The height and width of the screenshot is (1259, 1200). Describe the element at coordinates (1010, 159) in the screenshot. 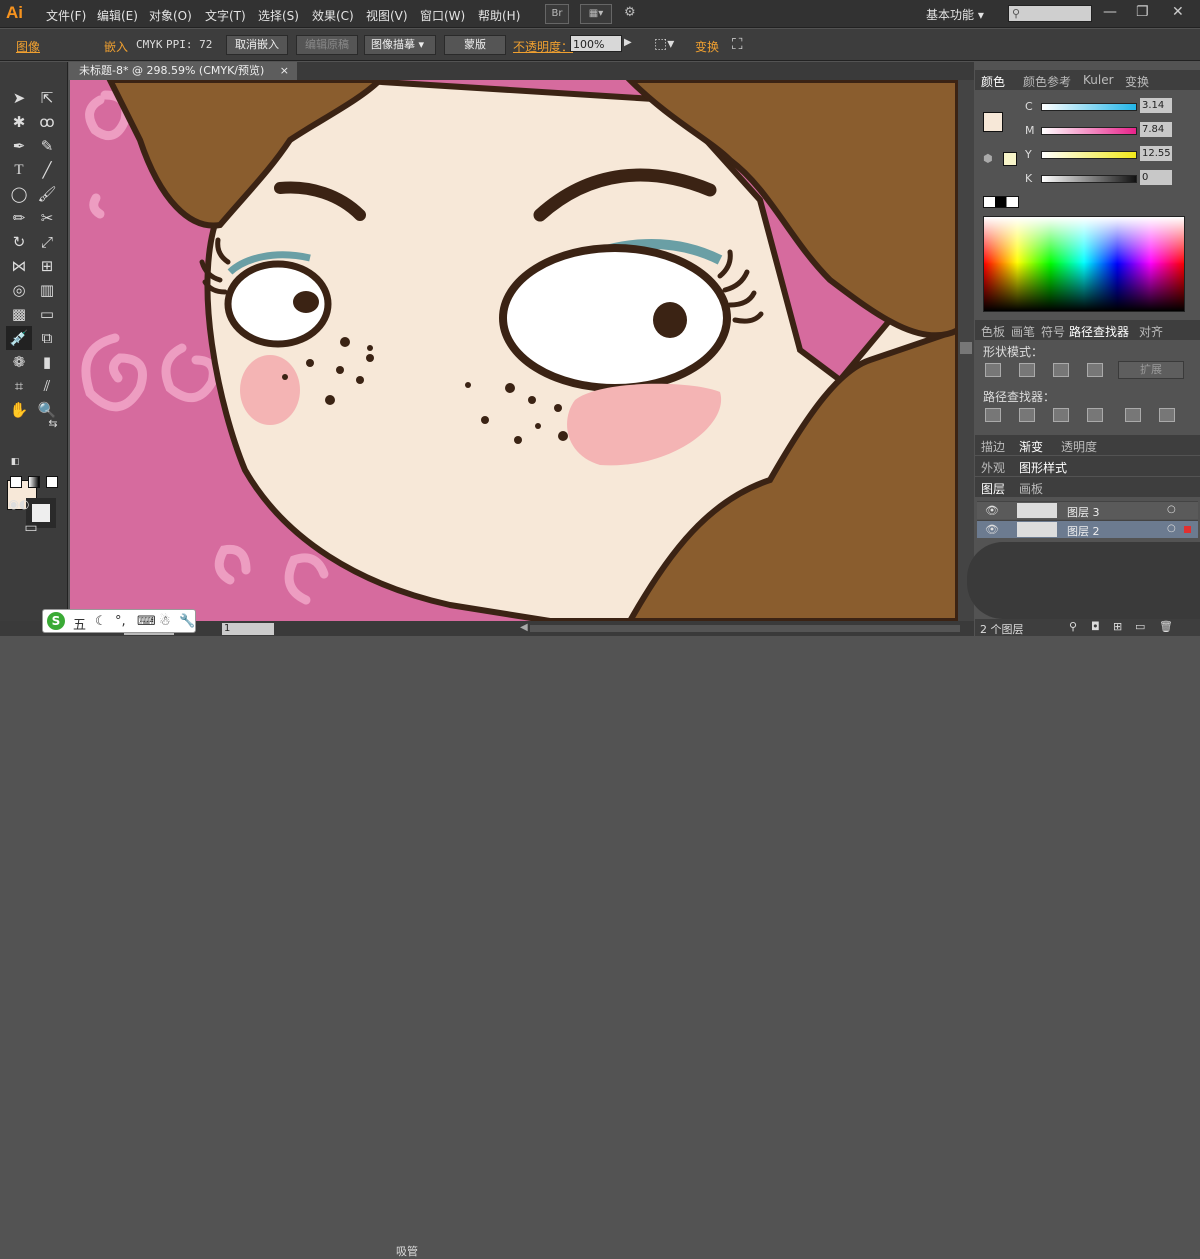

I see `out-of-gamut-swatch` at that location.